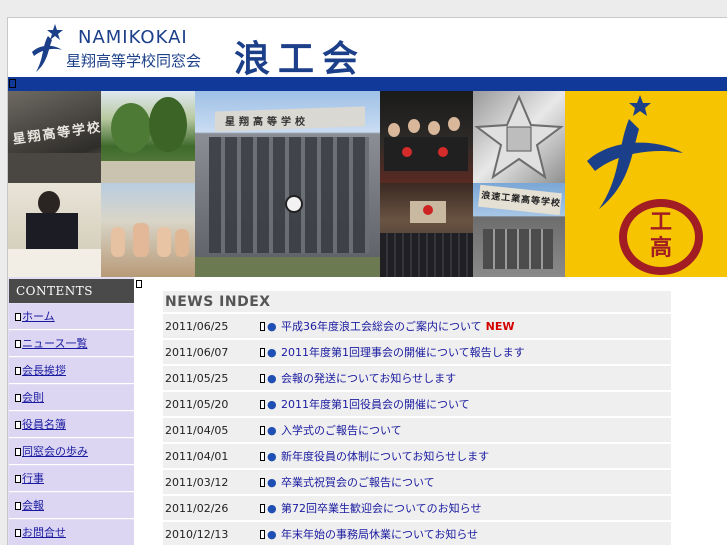  I want to click on menu-item-label: 会報, so click(33, 505).